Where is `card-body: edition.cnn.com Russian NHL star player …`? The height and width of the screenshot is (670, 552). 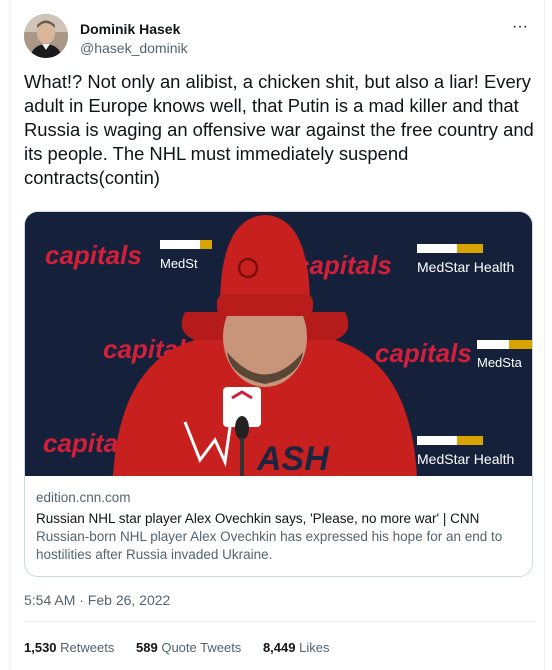
card-body: edition.cnn.com Russian NHL star player … is located at coordinates (279, 526).